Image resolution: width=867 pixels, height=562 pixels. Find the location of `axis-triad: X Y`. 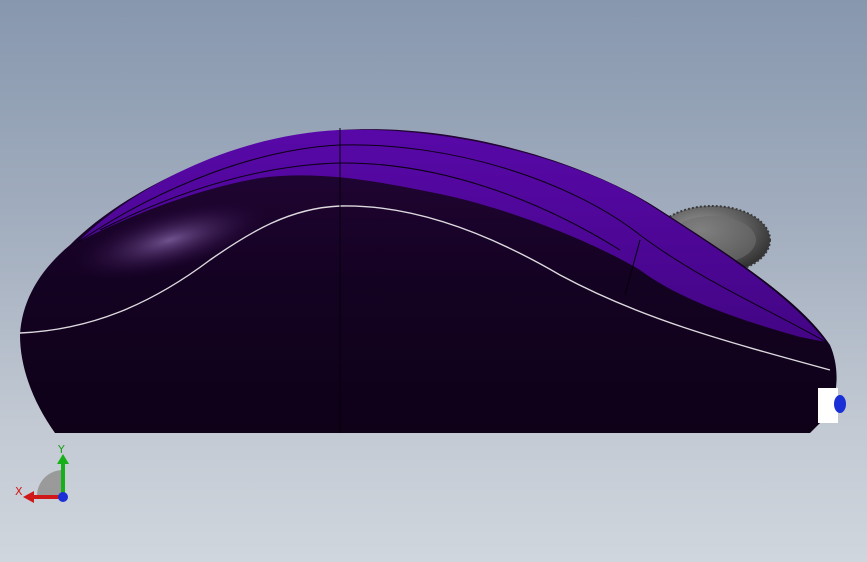

axis-triad: X Y is located at coordinates (45, 475).